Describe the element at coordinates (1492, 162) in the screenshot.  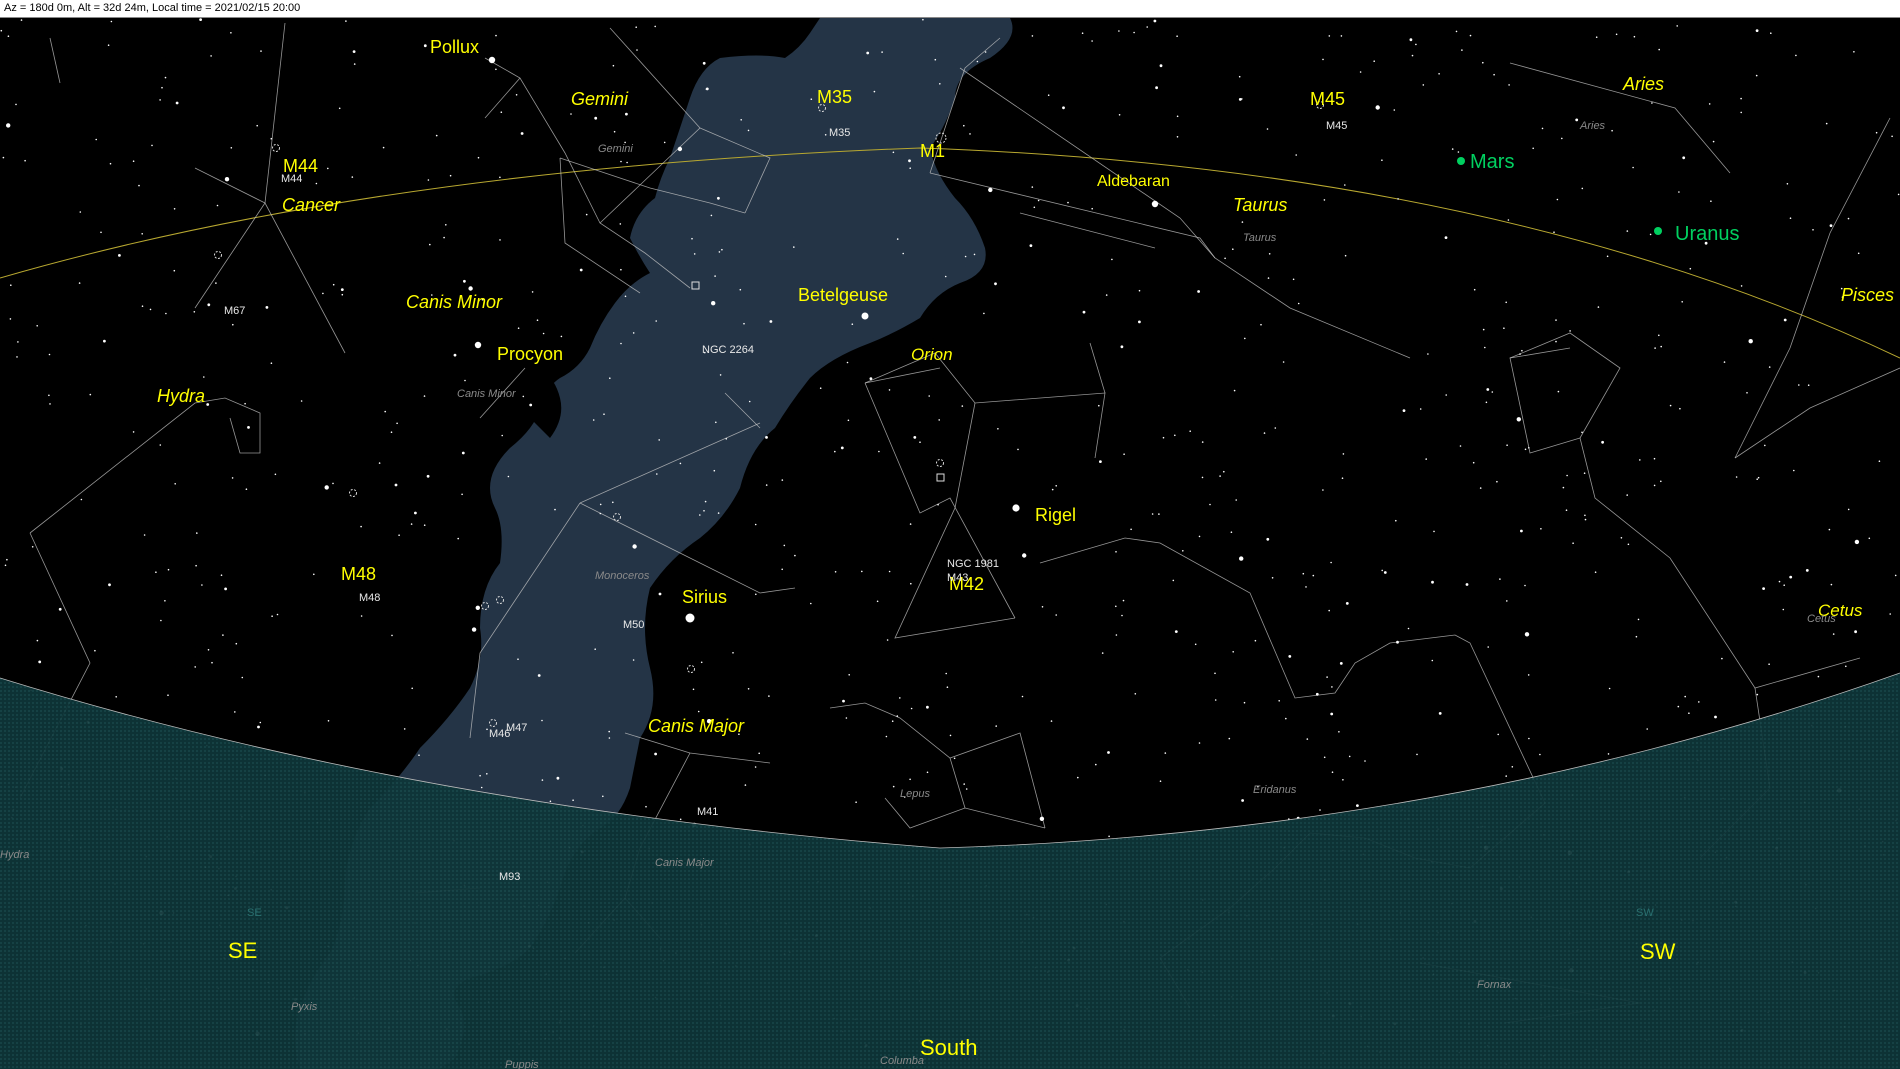
I see `mars-label: Mars` at that location.